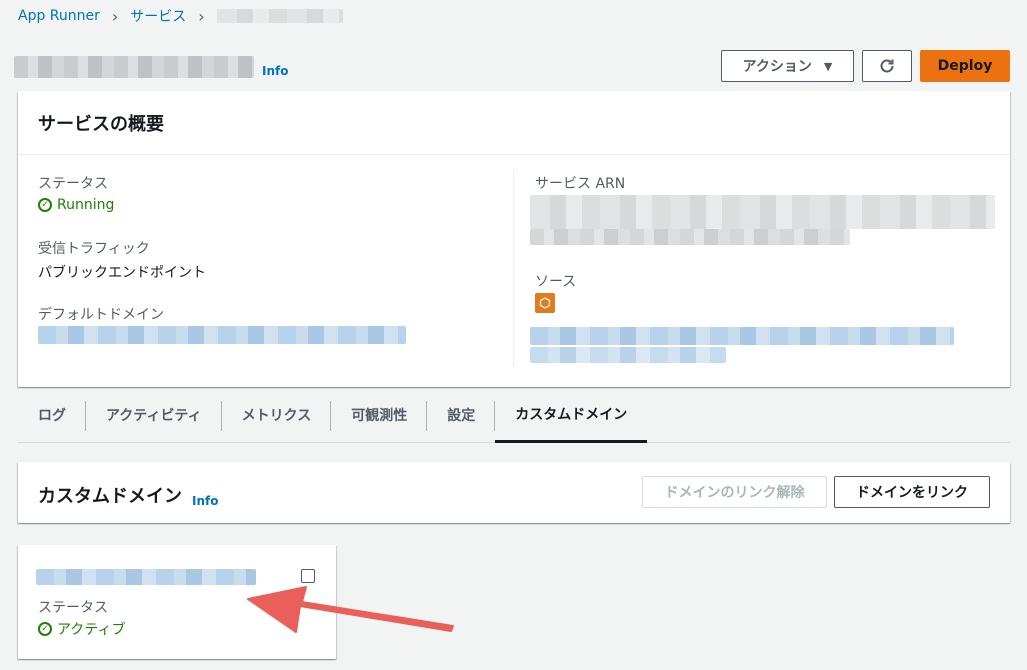  Describe the element at coordinates (628, 355) in the screenshot. I see `source-repository-link-redacted-line2` at that location.